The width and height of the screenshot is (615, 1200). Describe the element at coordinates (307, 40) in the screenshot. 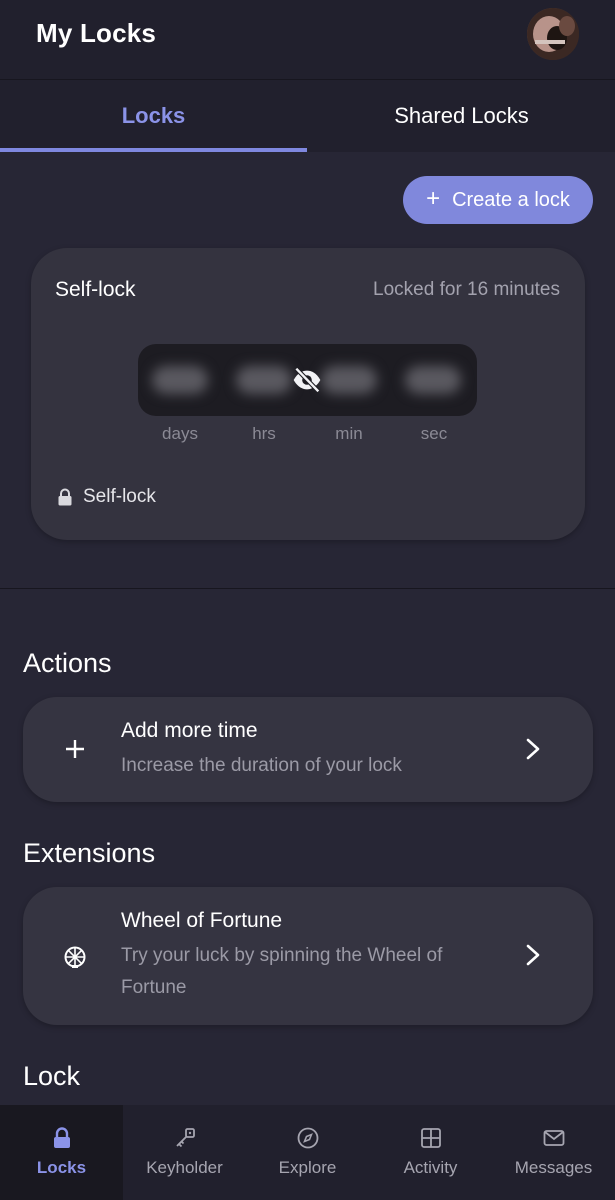

I see `app-header: My Locks` at that location.